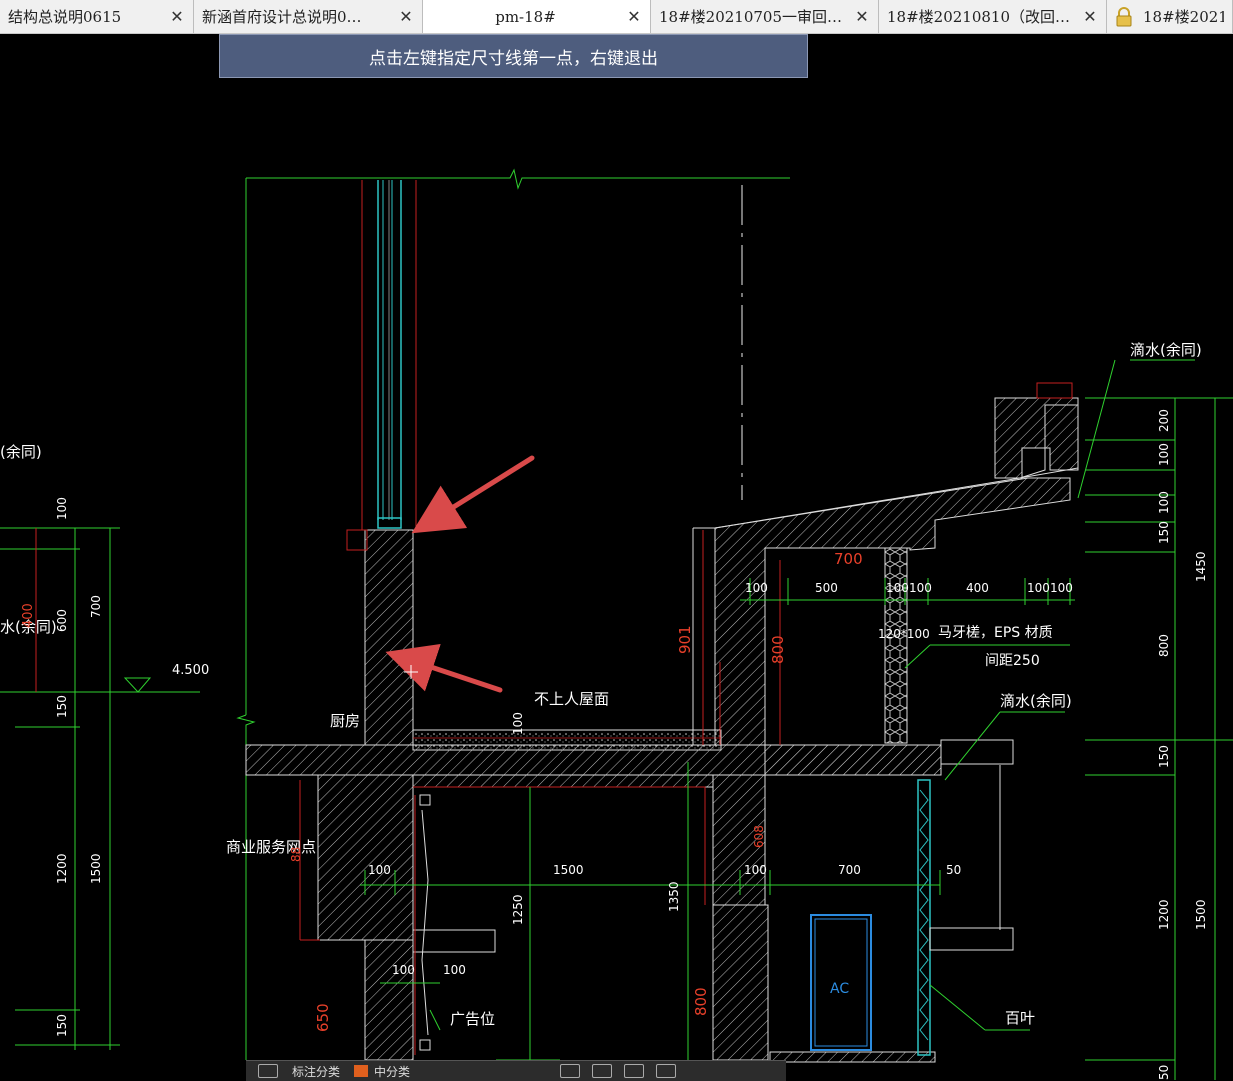 This screenshot has height=1081, width=1233. What do you see at coordinates (518, 909) in the screenshot?
I see `dim-text: 1250` at bounding box center [518, 909].